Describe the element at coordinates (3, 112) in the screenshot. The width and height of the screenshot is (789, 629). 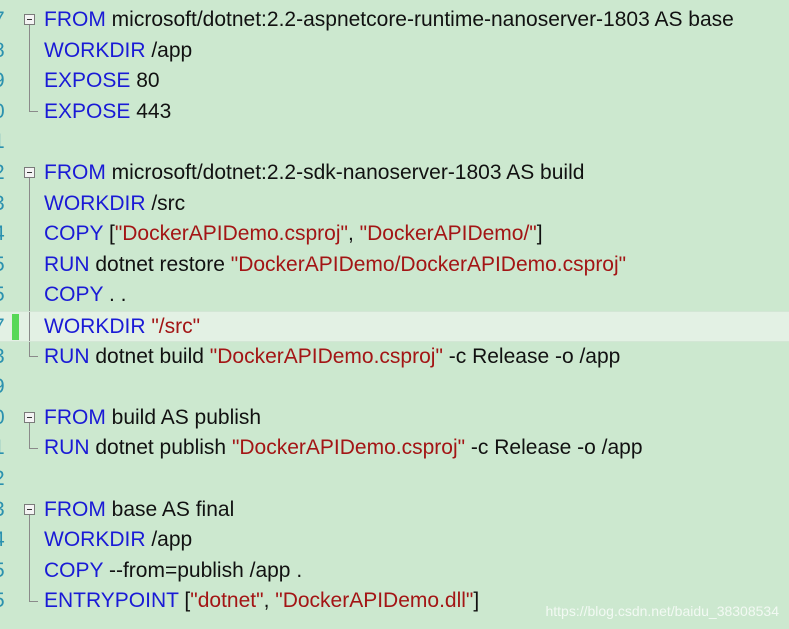
I see `line-number: 0` at that location.